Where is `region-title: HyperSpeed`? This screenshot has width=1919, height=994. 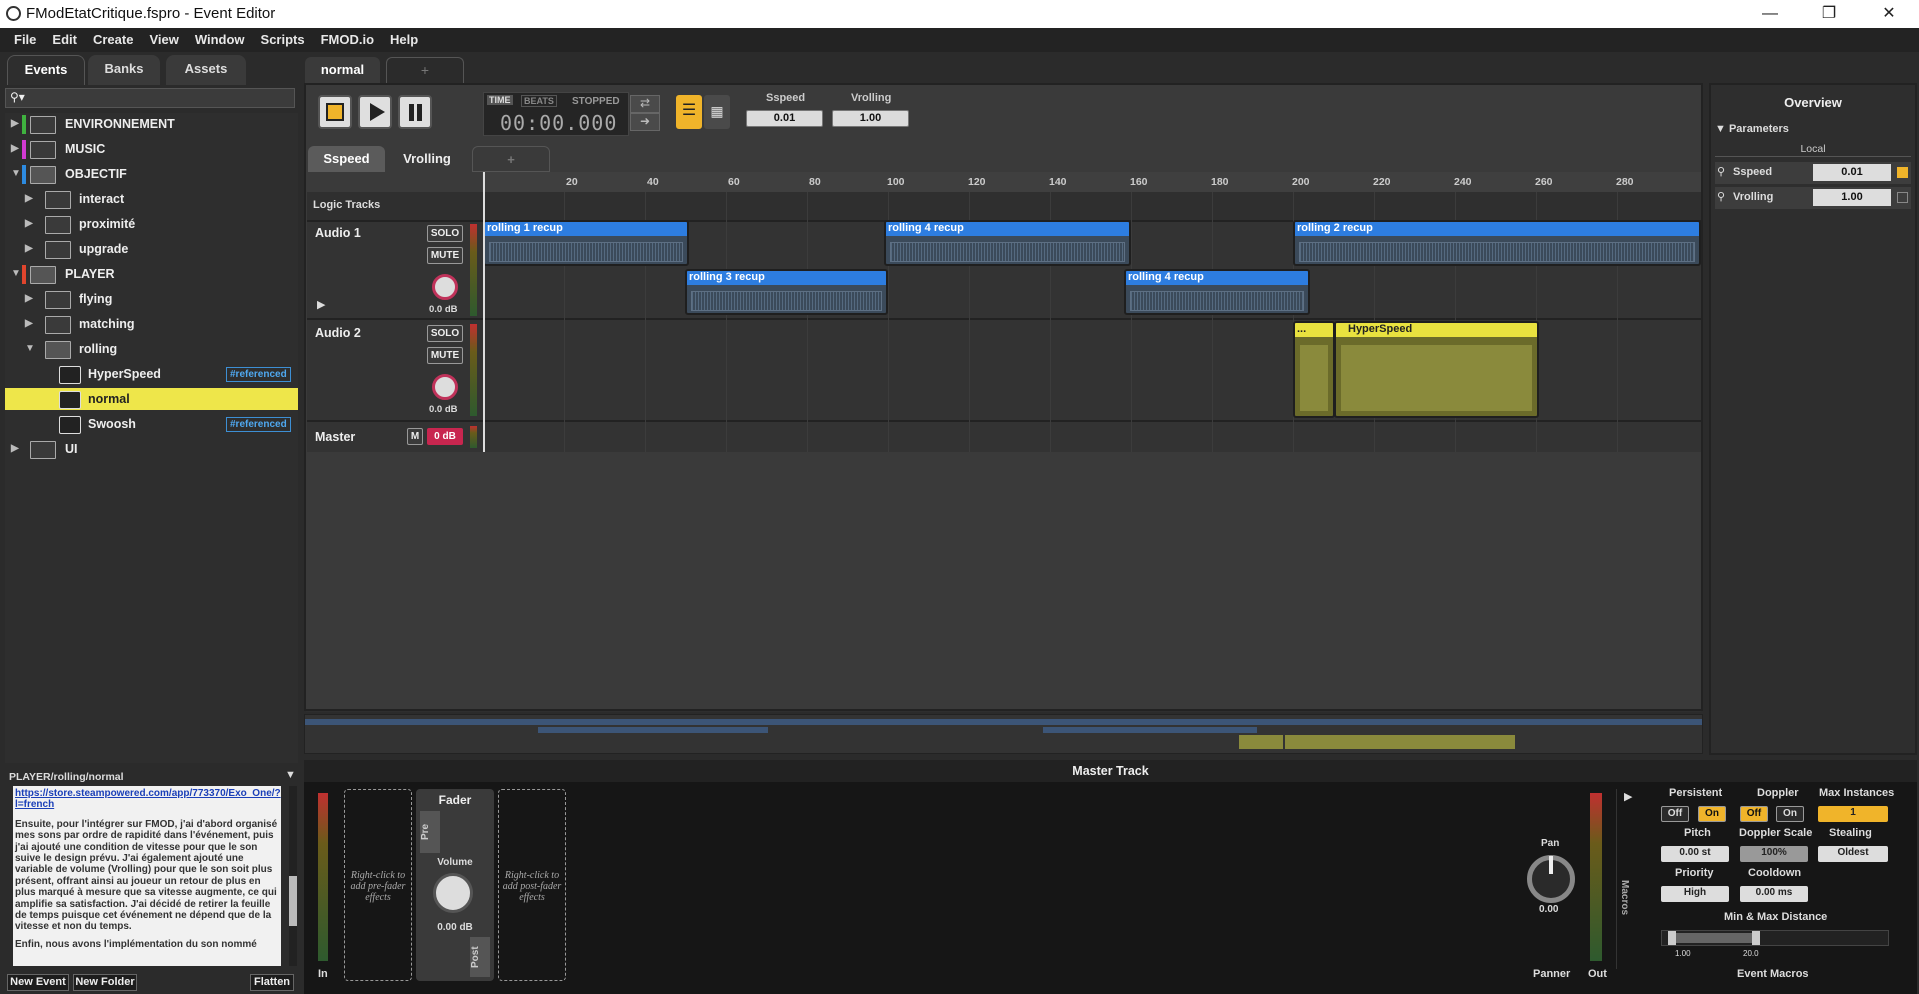 region-title: HyperSpeed is located at coordinates (1436, 330).